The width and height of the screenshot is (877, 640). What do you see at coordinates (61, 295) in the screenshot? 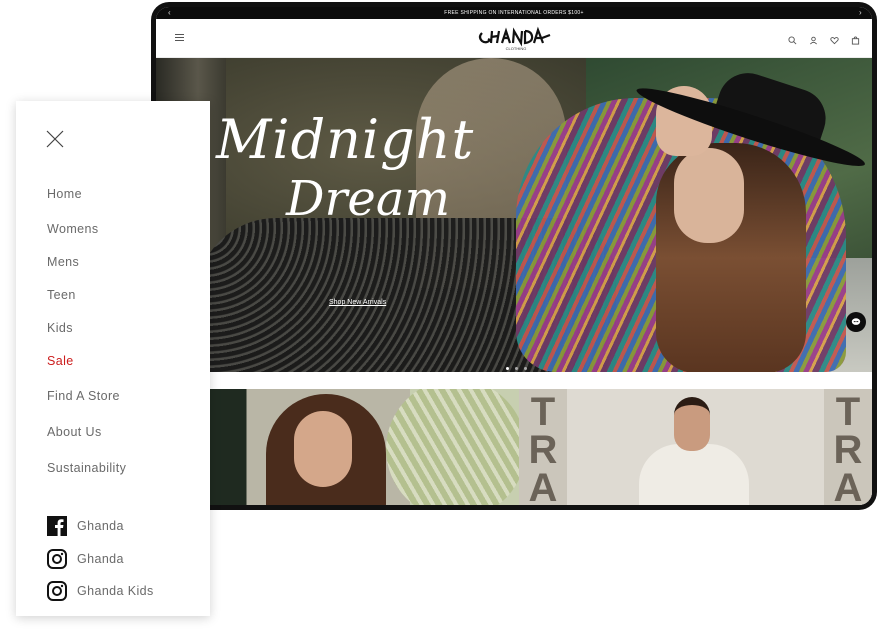
I see `nav-item-teen: Teen` at bounding box center [61, 295].